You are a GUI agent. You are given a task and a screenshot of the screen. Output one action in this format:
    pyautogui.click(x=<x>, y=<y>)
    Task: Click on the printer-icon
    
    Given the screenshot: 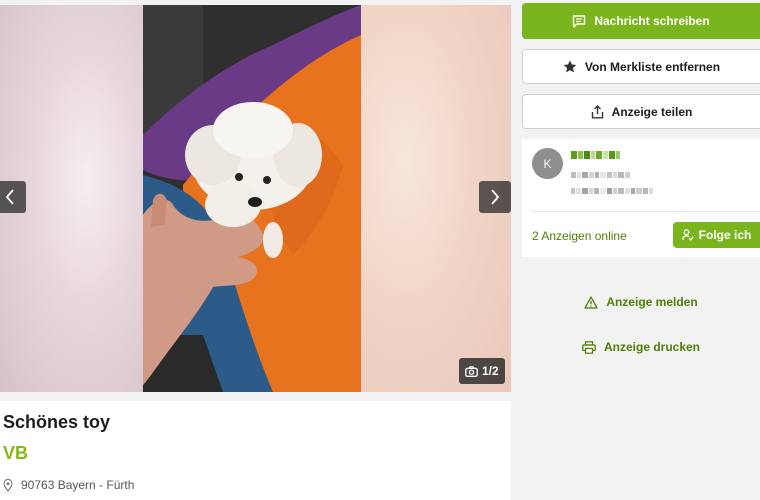 What is the action you would take?
    pyautogui.click(x=589, y=347)
    